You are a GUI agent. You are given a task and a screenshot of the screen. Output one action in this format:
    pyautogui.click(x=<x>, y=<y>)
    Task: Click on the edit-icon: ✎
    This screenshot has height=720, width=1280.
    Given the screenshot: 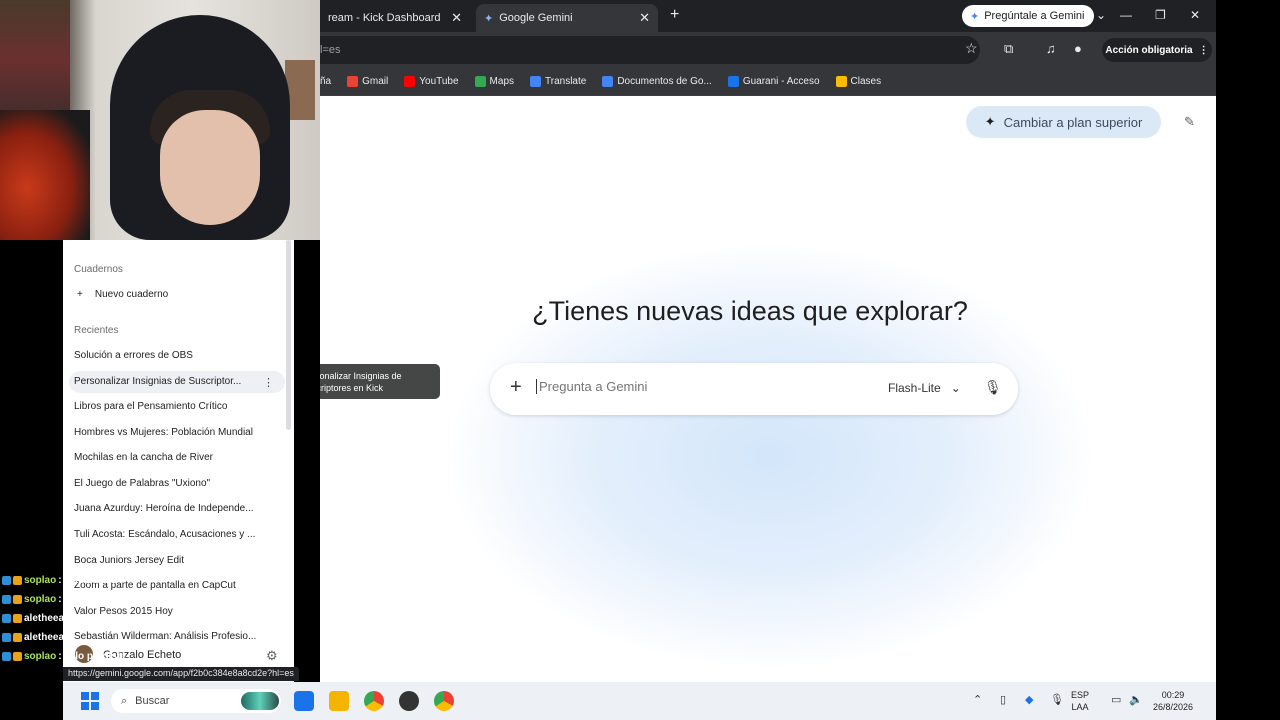 What is the action you would take?
    pyautogui.click(x=1189, y=122)
    